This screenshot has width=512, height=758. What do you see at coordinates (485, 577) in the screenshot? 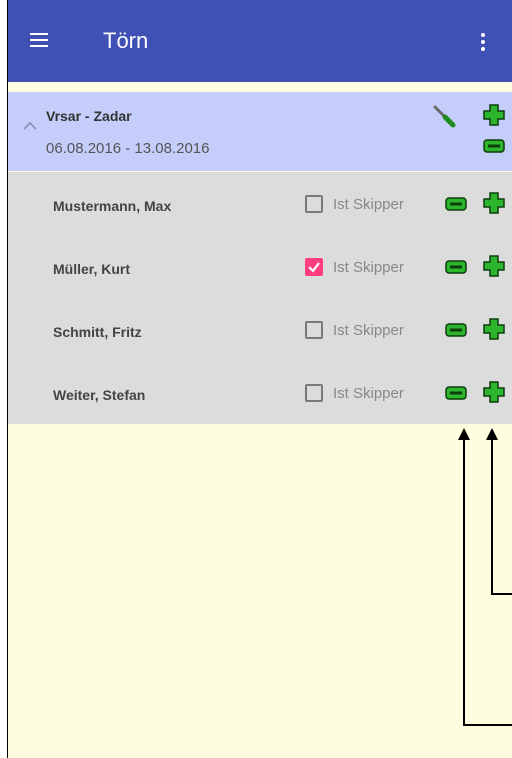
I see `annotation-arrows` at bounding box center [485, 577].